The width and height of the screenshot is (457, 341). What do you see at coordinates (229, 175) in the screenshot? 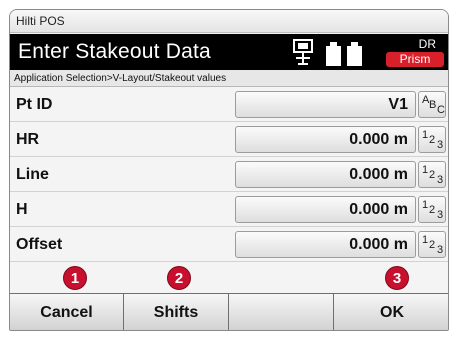
I see `field-row-line: Line 0.000 m 1 2 3` at bounding box center [229, 175].